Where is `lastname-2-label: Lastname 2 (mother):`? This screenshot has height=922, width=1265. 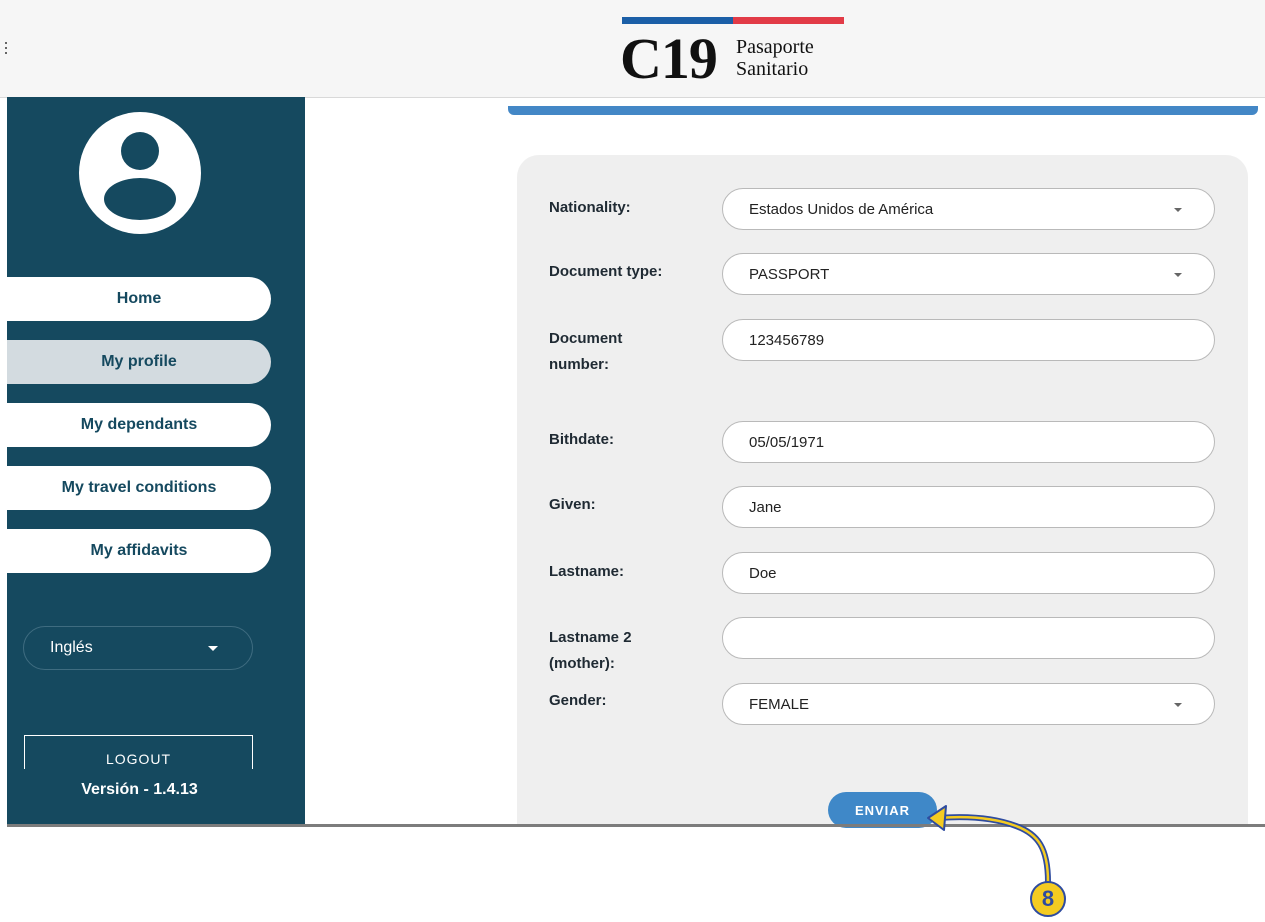 lastname-2-label: Lastname 2 (mother): is located at coordinates (590, 650).